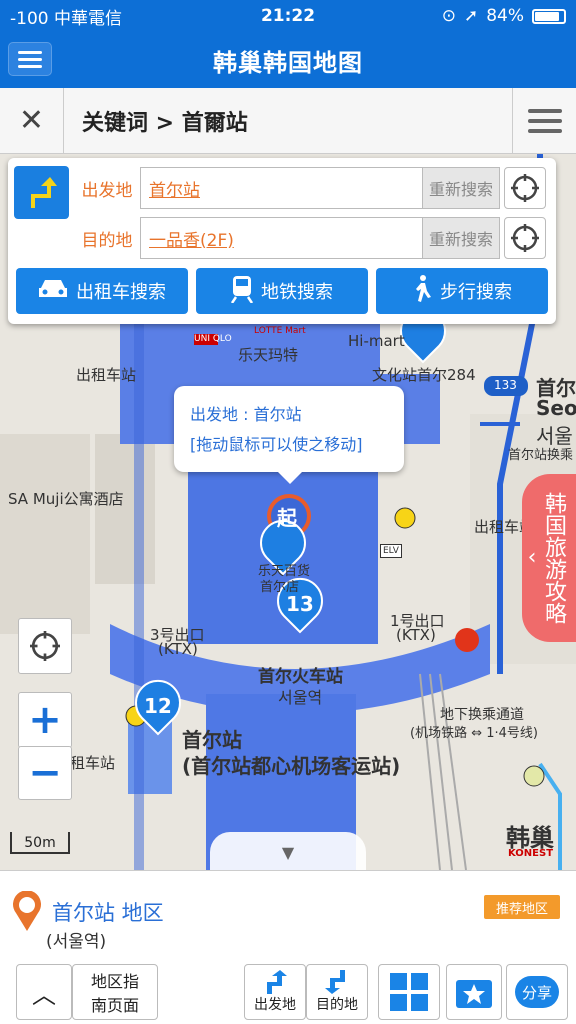 Image resolution: width=576 pixels, height=1024 pixels. I want to click on share-button: 分享, so click(537, 992).